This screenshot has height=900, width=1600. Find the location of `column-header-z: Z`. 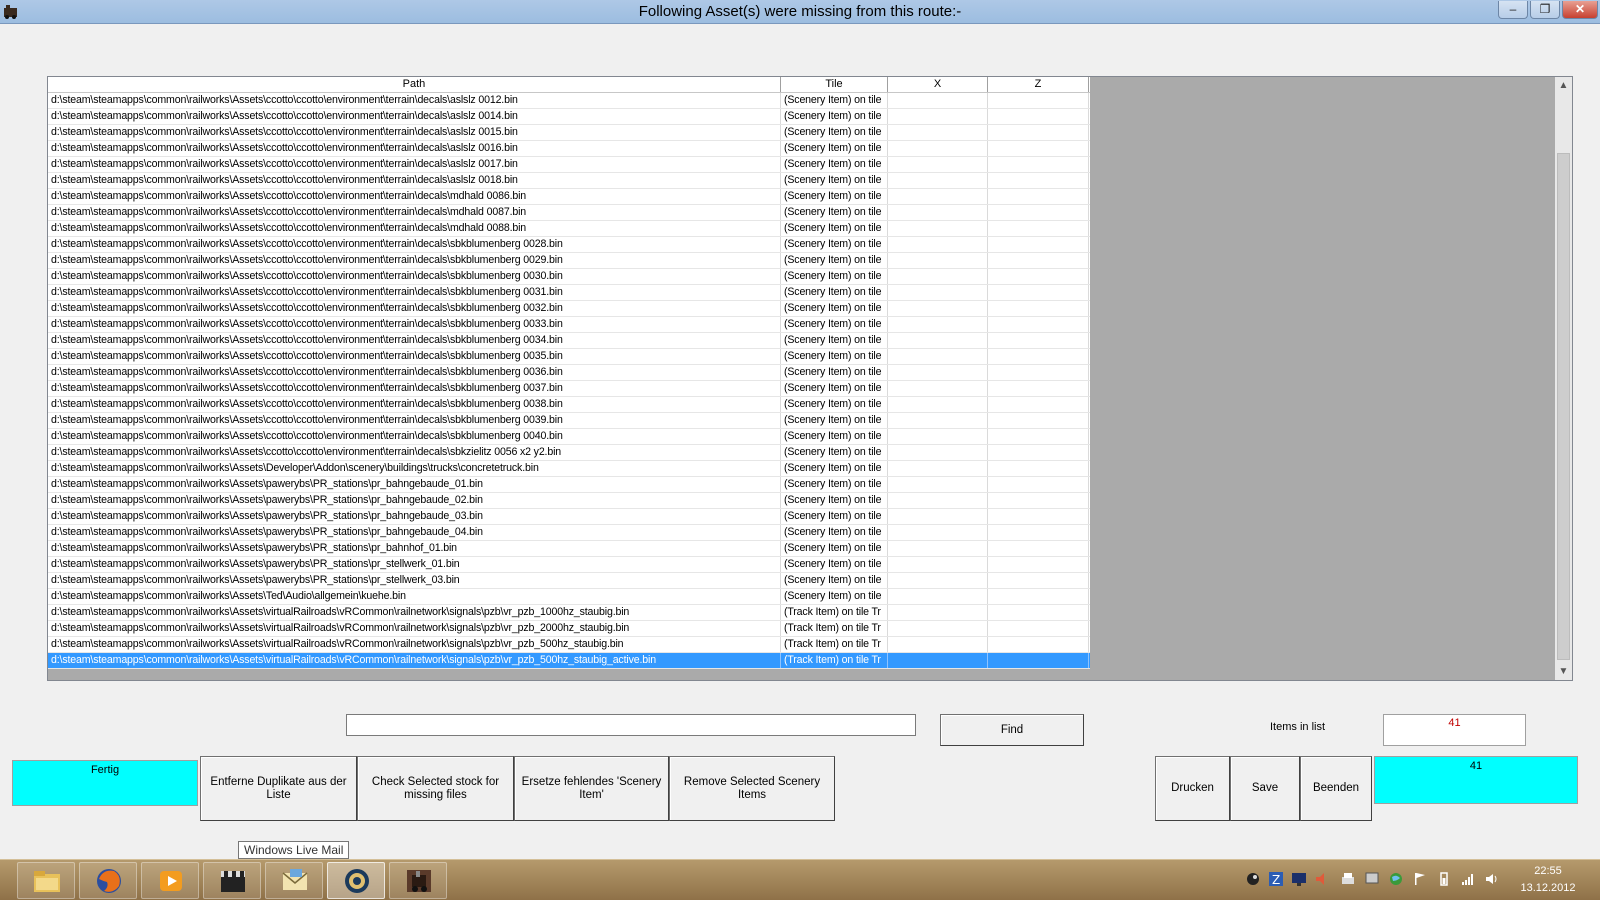

column-header-z: Z is located at coordinates (1038, 84).